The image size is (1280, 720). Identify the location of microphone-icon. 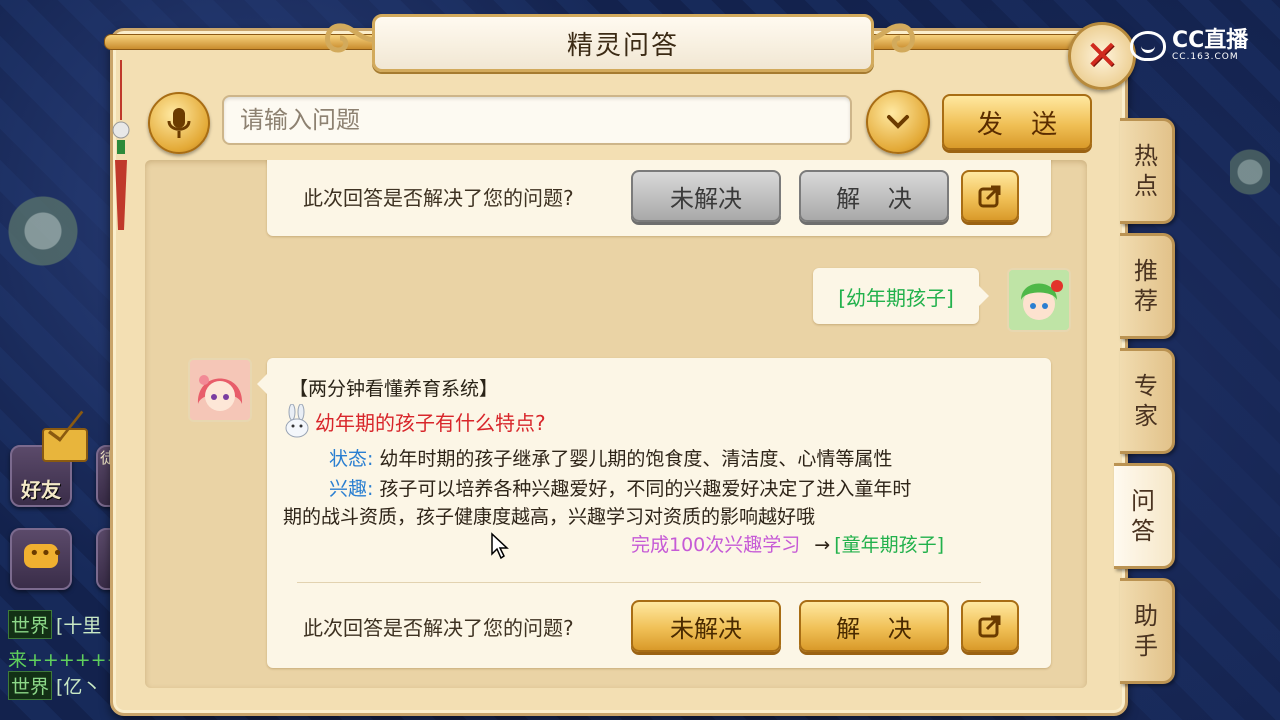
(179, 123).